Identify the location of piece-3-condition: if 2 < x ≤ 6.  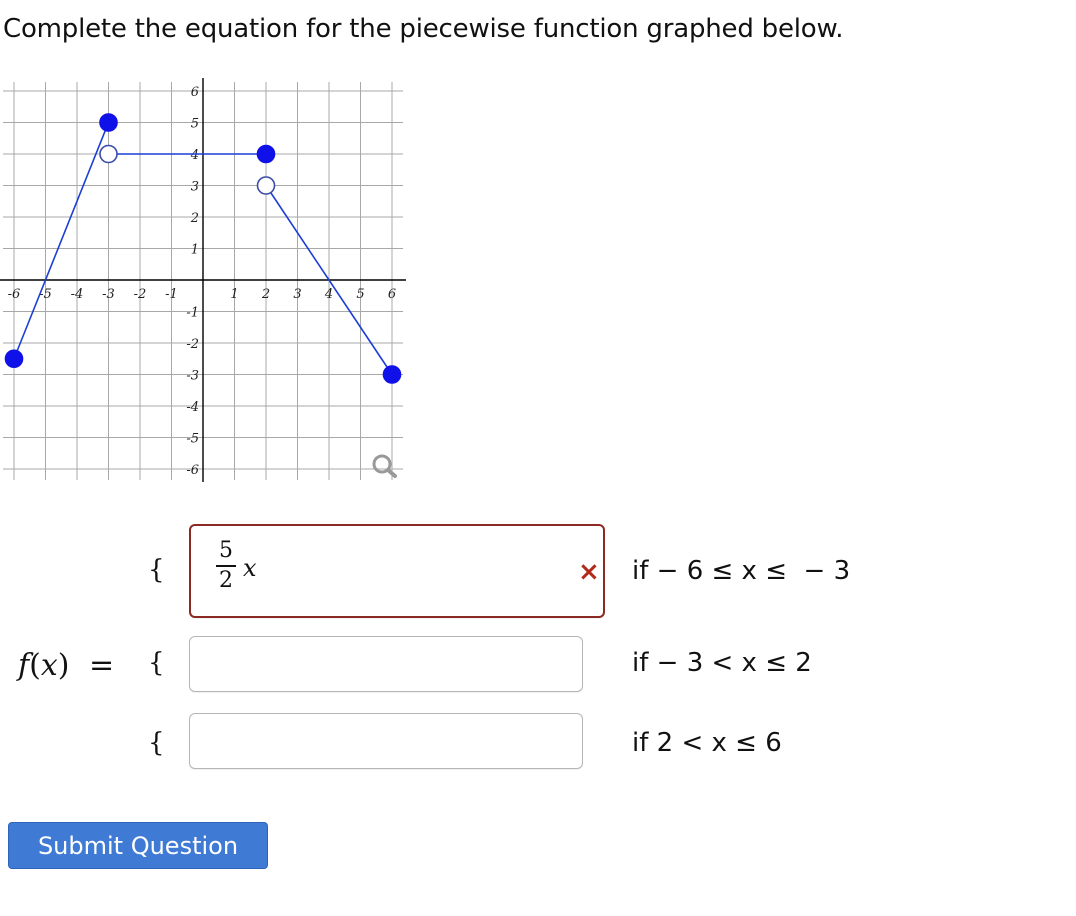
(707, 743).